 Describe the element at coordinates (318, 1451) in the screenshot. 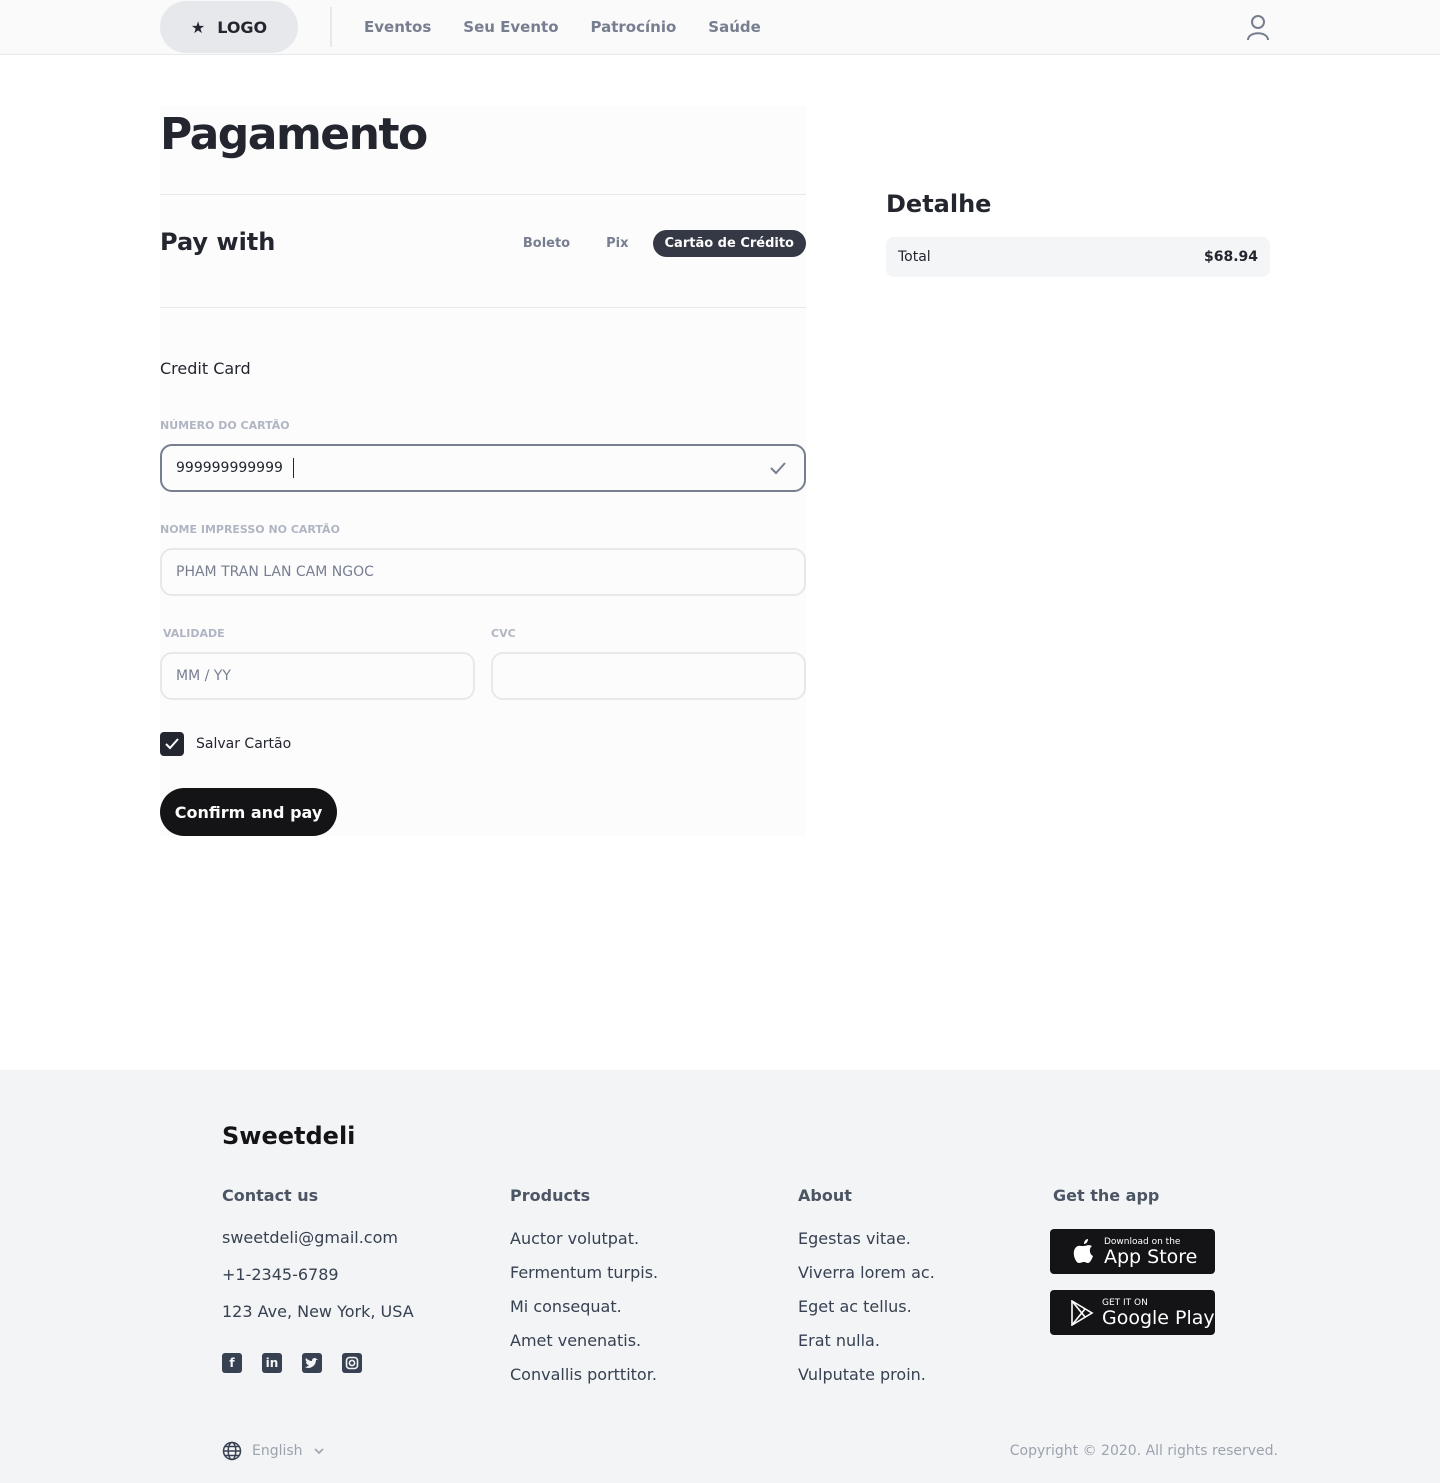

I see `chevron-down-icon` at that location.